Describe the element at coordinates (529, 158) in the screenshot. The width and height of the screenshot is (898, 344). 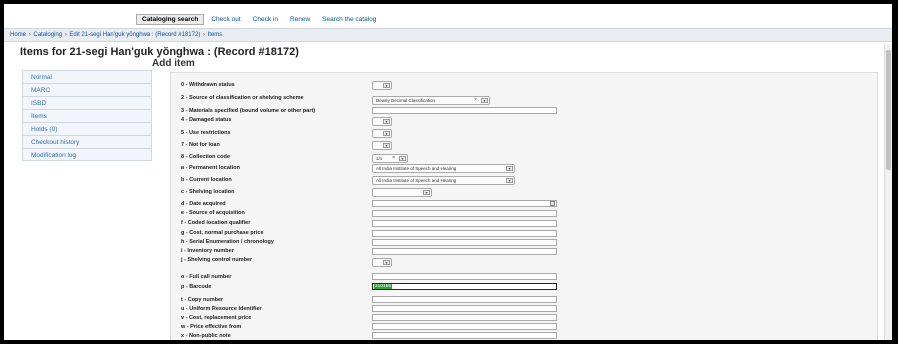
I see `form-row-collection-code: 8 - Collection code 1/1 × ▾` at that location.